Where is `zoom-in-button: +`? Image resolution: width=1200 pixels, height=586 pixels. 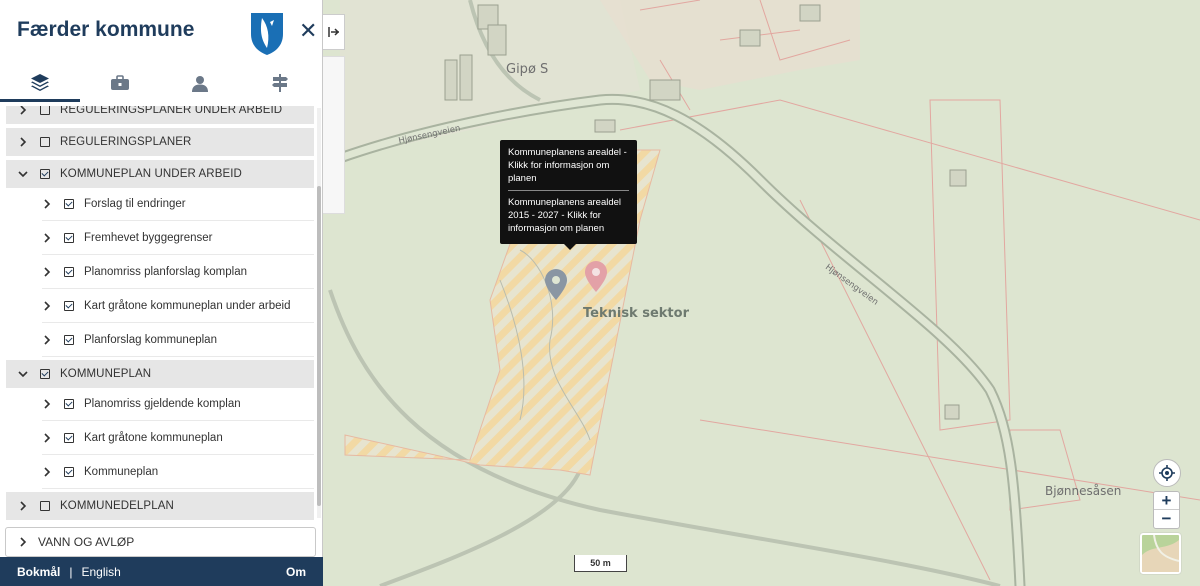
zoom-in-button: + is located at coordinates (1166, 500).